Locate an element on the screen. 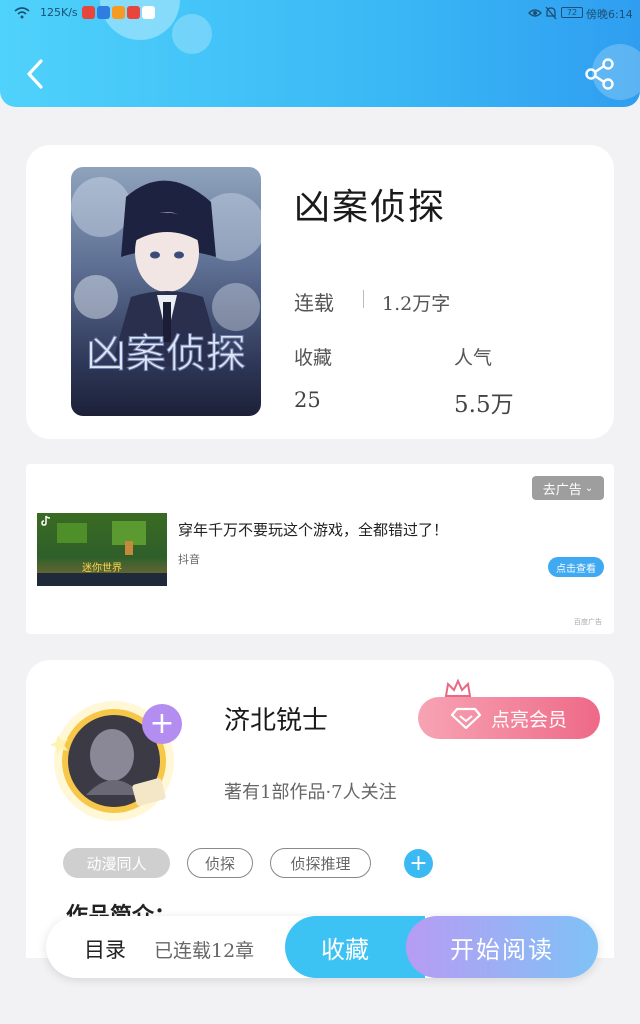  avatar-frame is located at coordinates (112, 761).